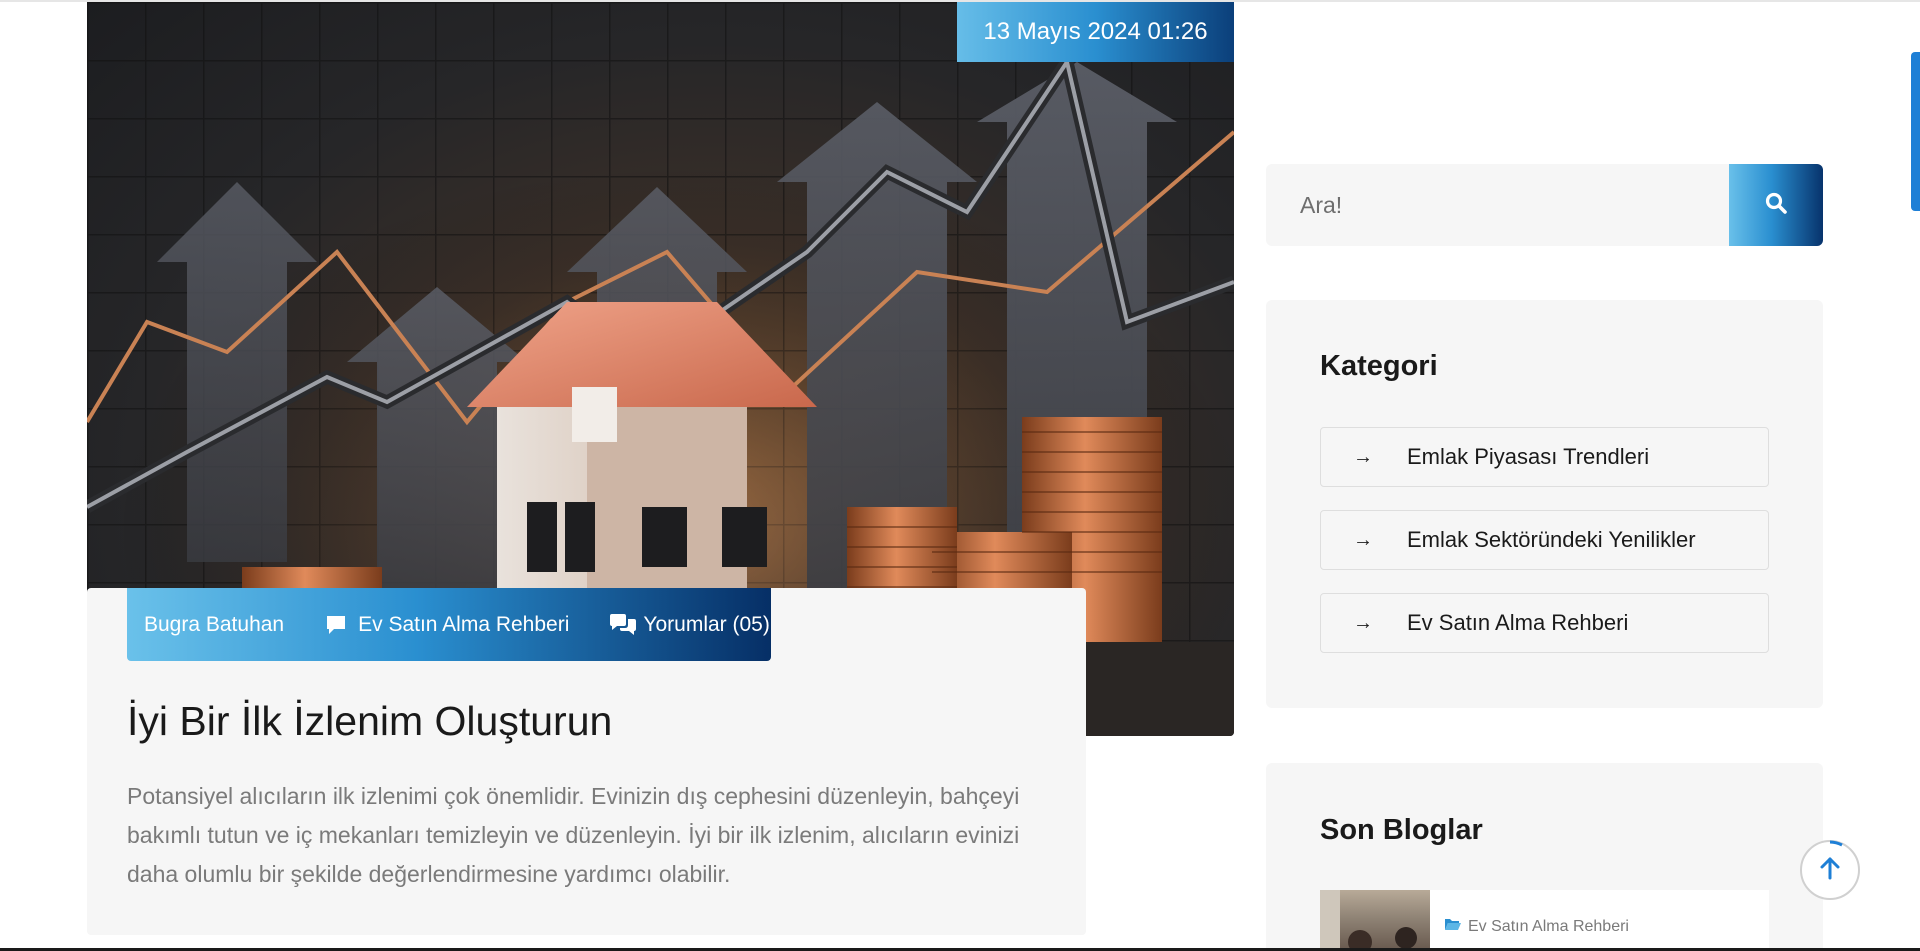 This screenshot has width=1920, height=951. Describe the element at coordinates (1375, 920) in the screenshot. I see `recent-blog-thumbnail` at that location.